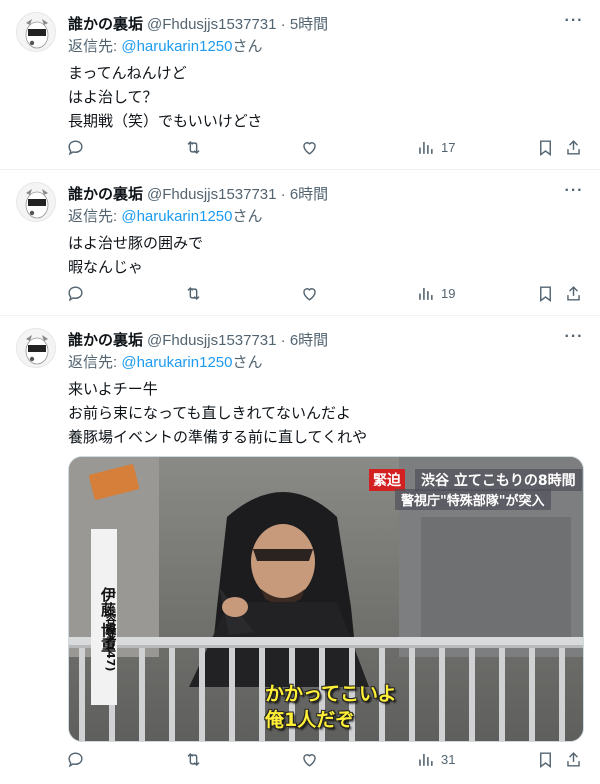 The image size is (600, 784). I want to click on tweet-text-line: お前ら束になっても直しきれてないんだよ, so click(210, 413).